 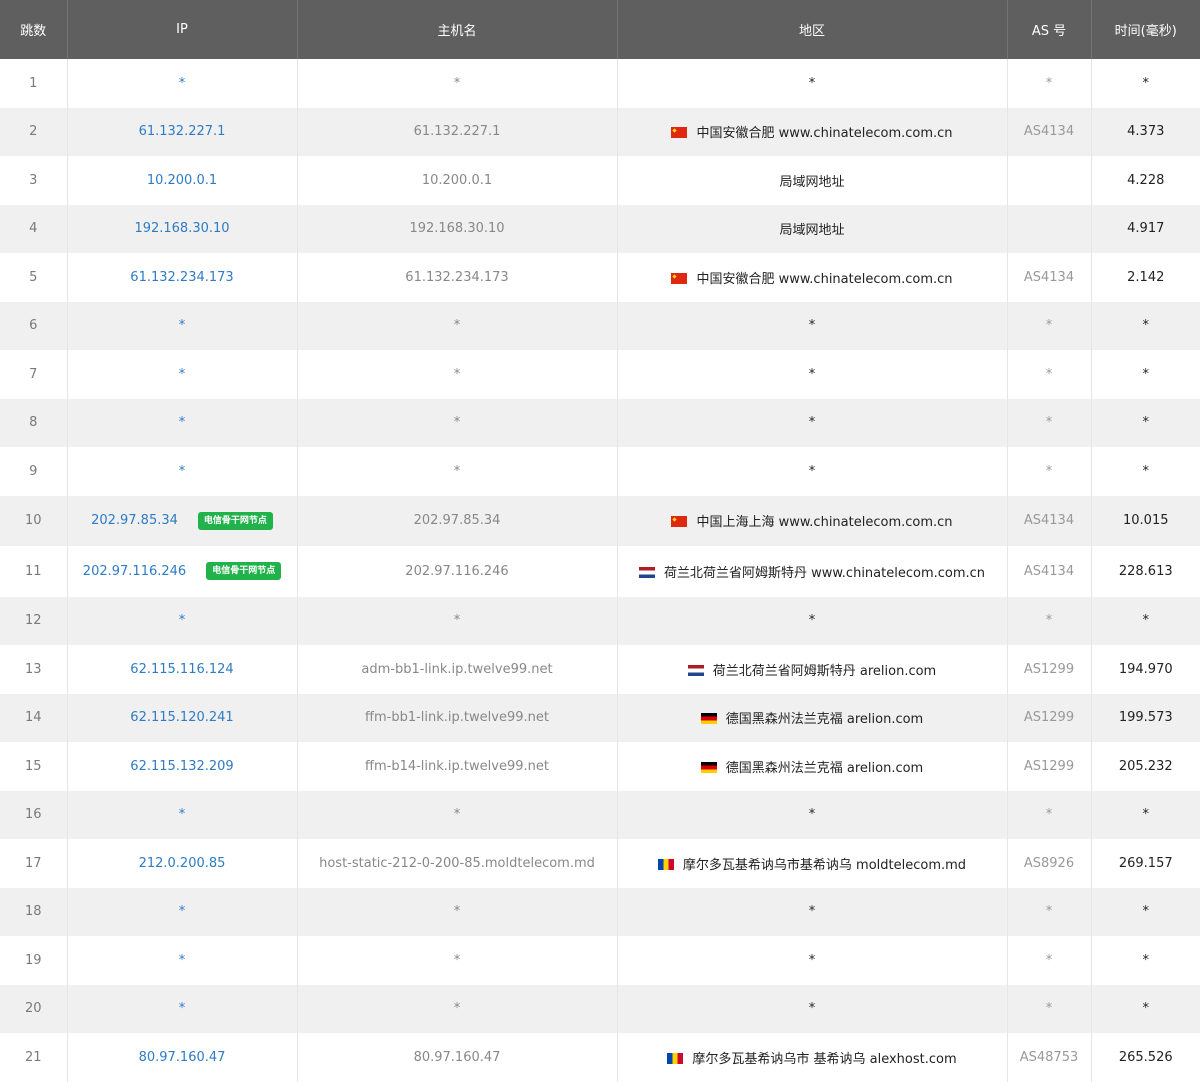 I want to click on moldova-flag-icon, so click(x=665, y=864).